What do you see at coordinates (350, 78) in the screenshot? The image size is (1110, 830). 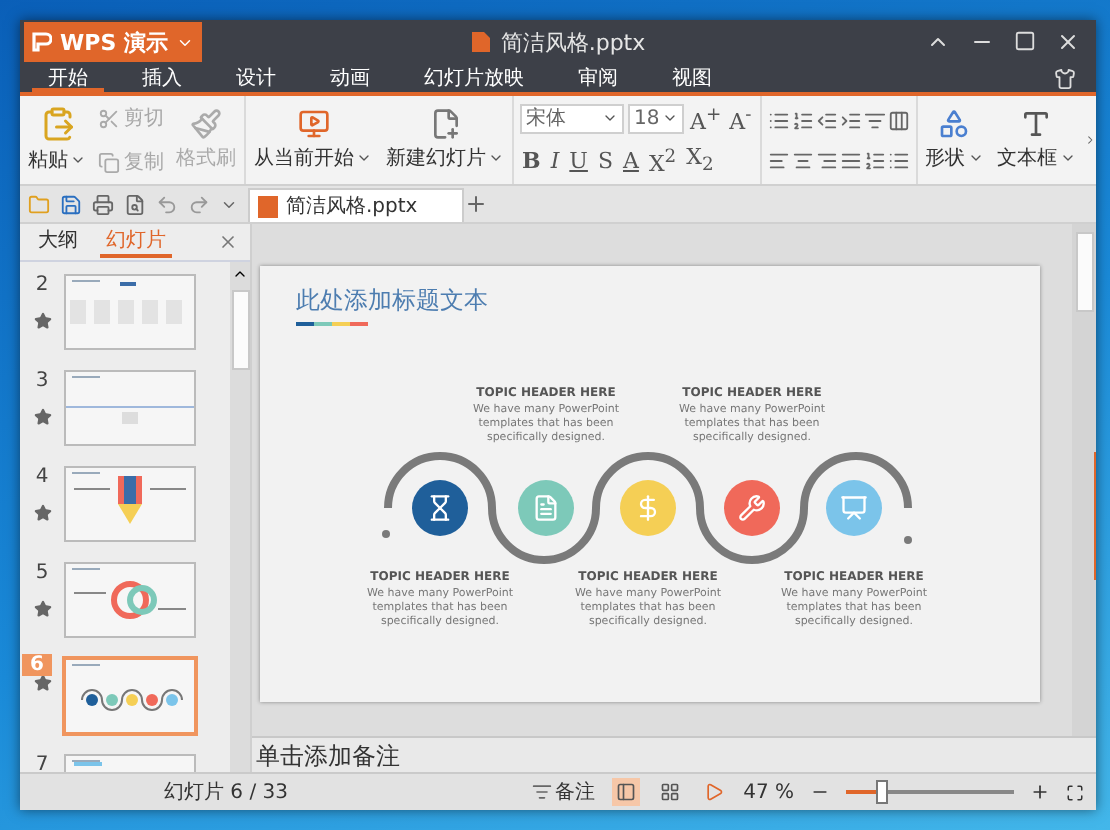 I see `menu-tab: 动画` at bounding box center [350, 78].